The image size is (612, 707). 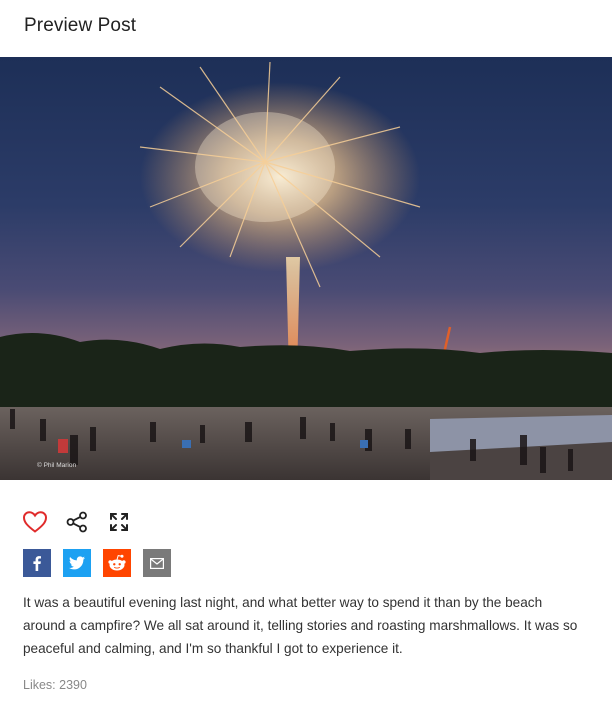 I want to click on facebook-share-button, so click(x=37, y=563).